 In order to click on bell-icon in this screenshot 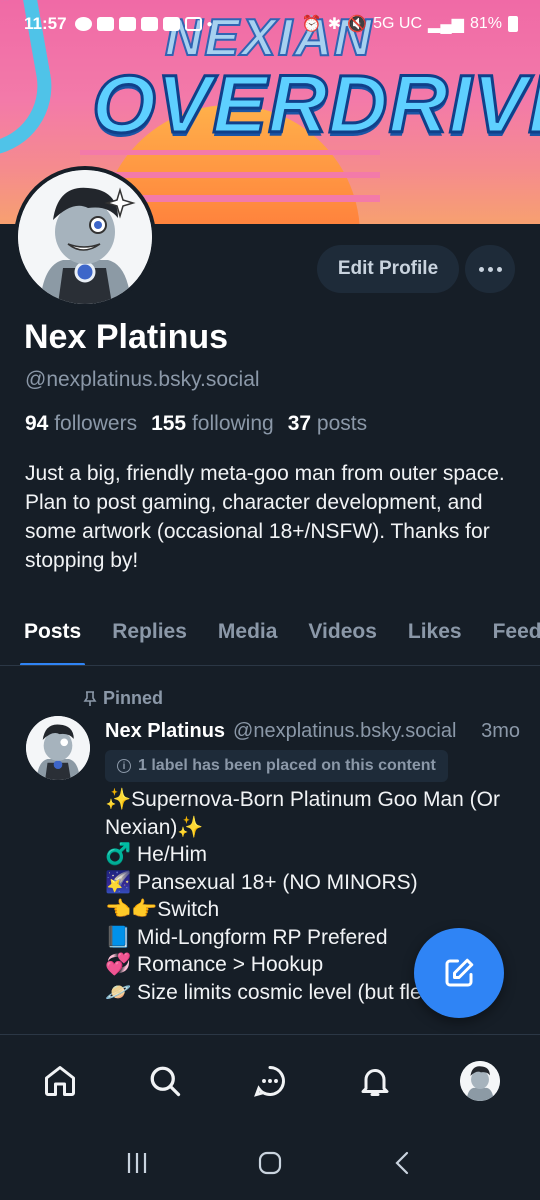, I will do `click(375, 1082)`.